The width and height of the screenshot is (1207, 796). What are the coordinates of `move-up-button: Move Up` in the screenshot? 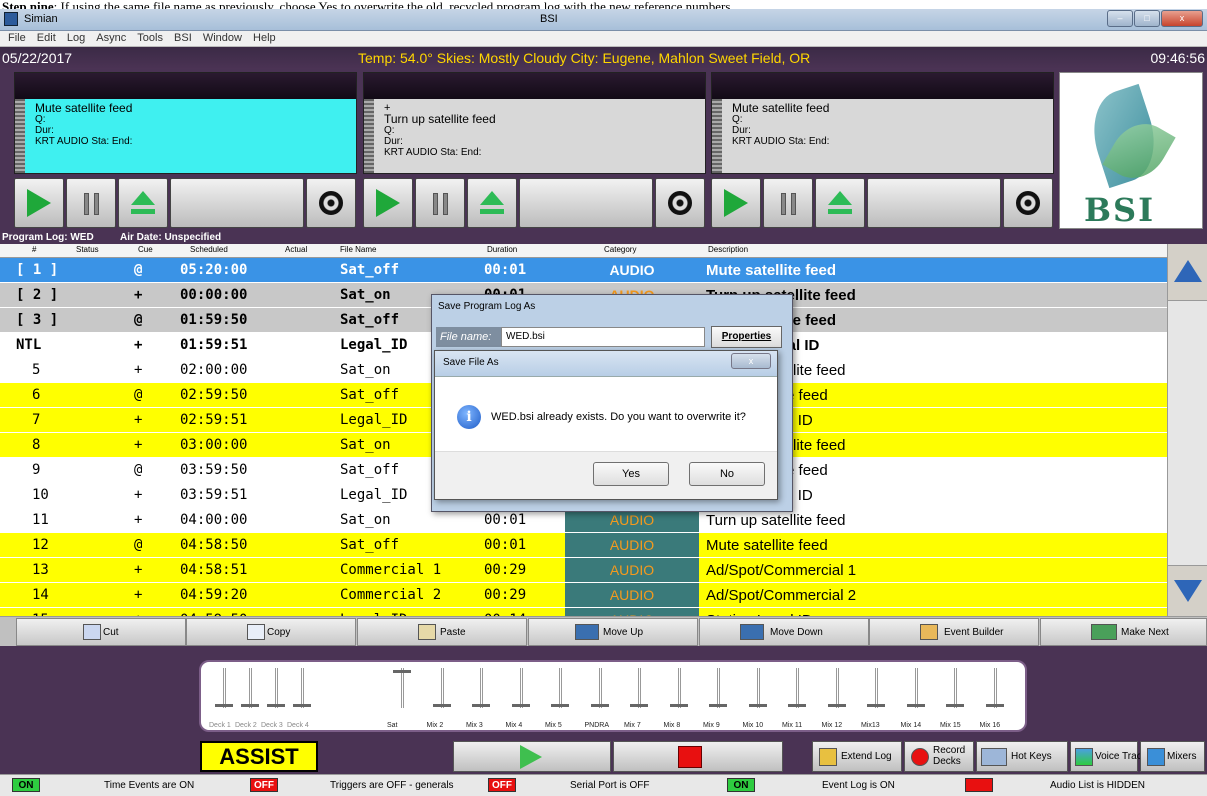 It's located at (613, 632).